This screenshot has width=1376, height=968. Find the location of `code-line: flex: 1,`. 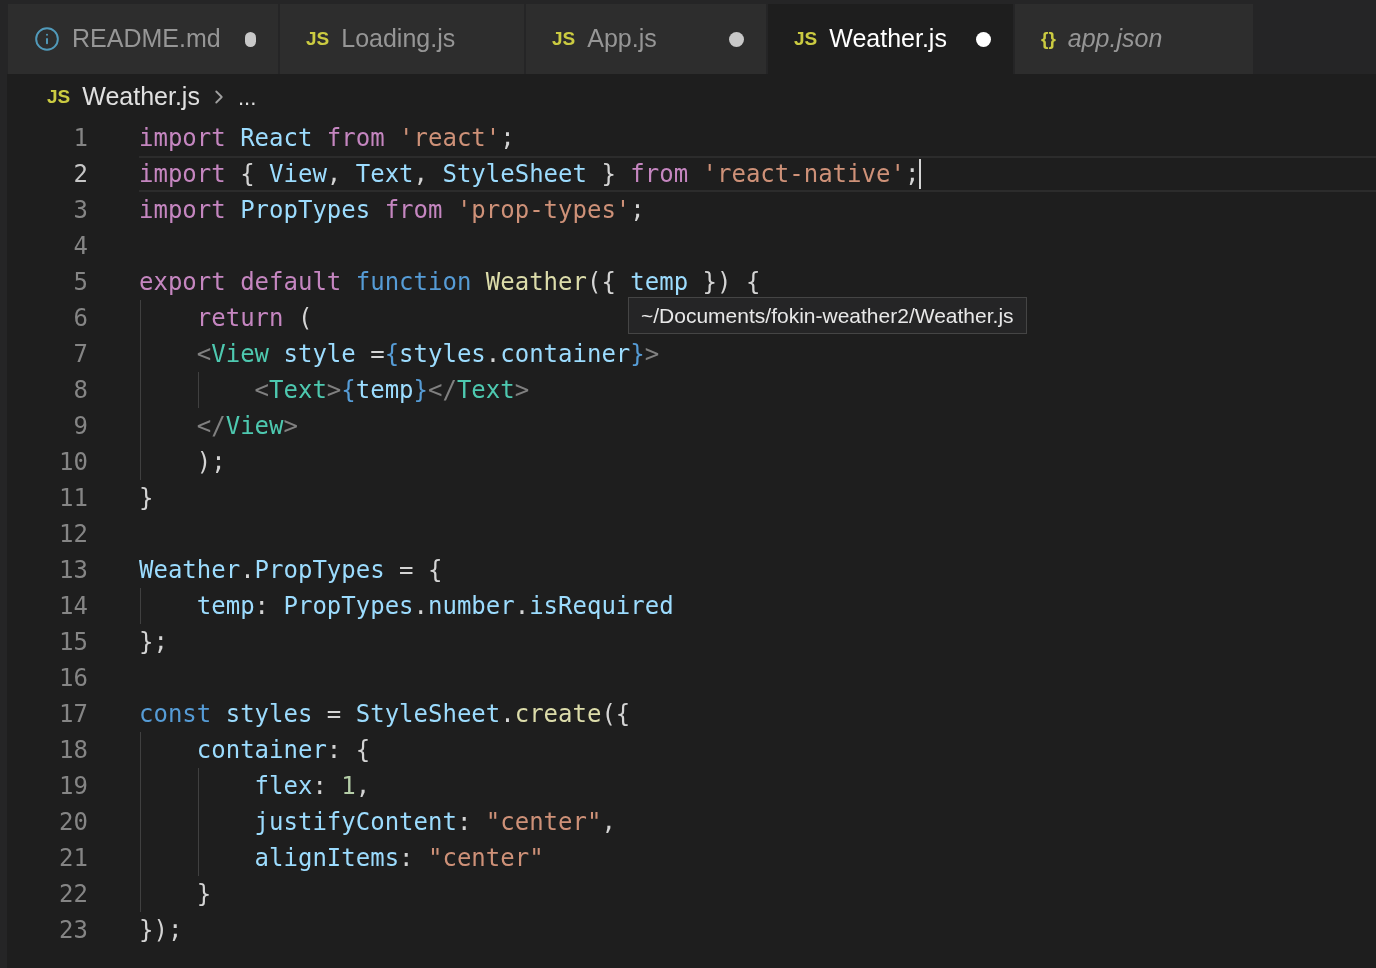

code-line: flex: 1, is located at coordinates (312, 786).